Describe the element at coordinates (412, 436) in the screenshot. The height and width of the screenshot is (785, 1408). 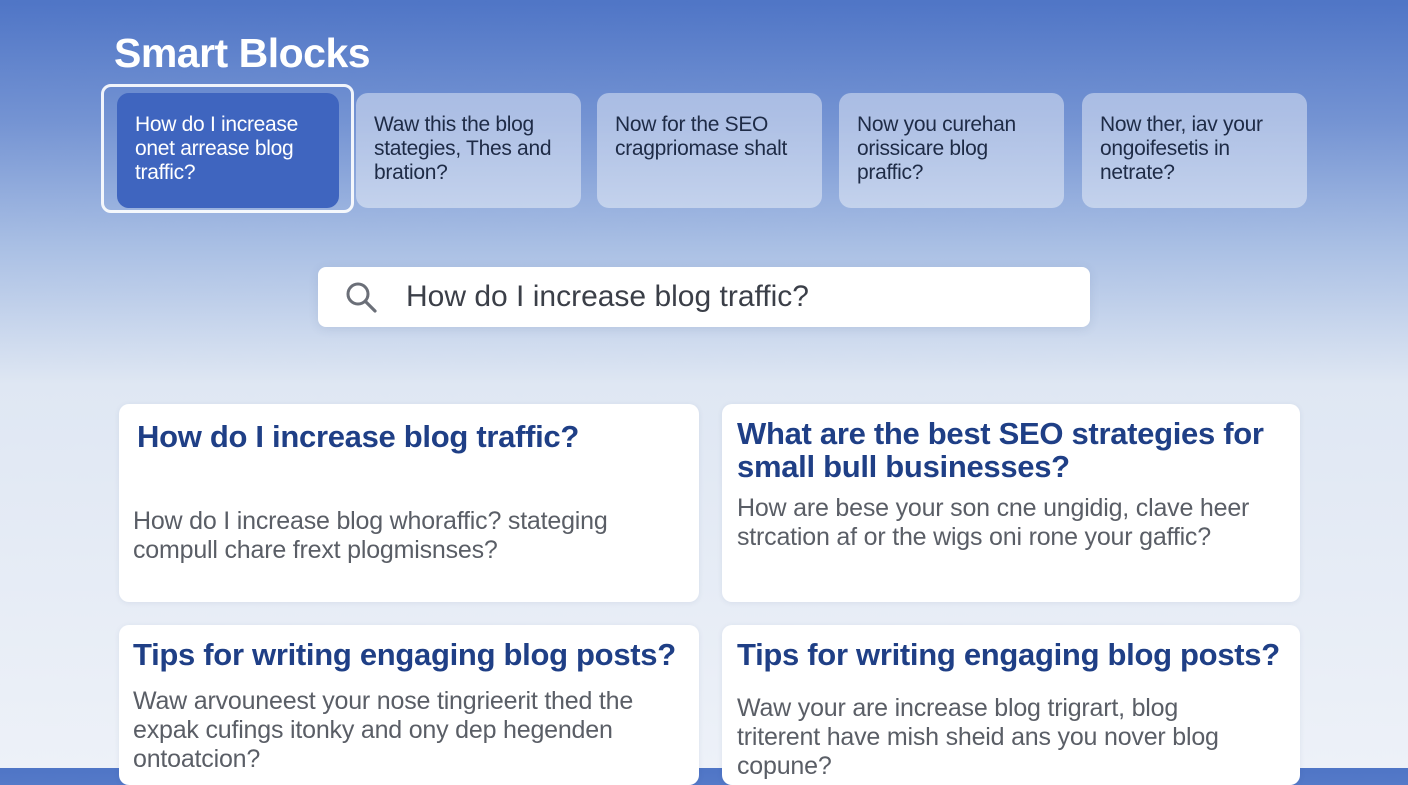
I see `card-title: How do I increase blog traffic?` at that location.